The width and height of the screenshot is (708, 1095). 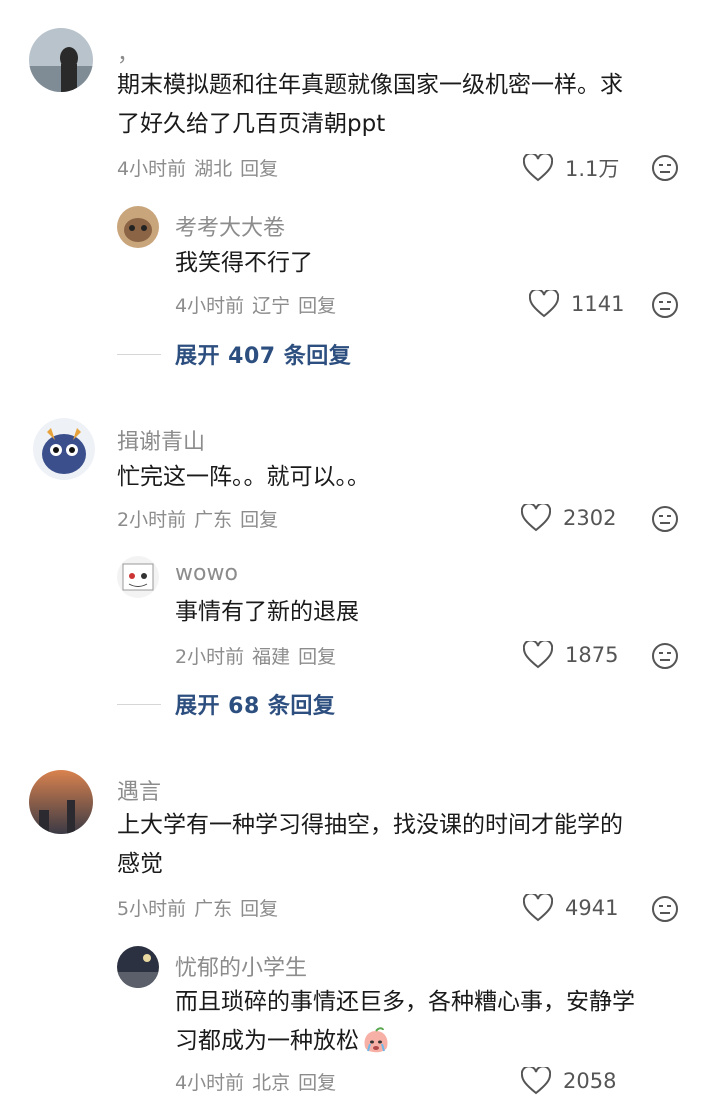 I want to click on comment-time: 4小时前, so click(x=152, y=169).